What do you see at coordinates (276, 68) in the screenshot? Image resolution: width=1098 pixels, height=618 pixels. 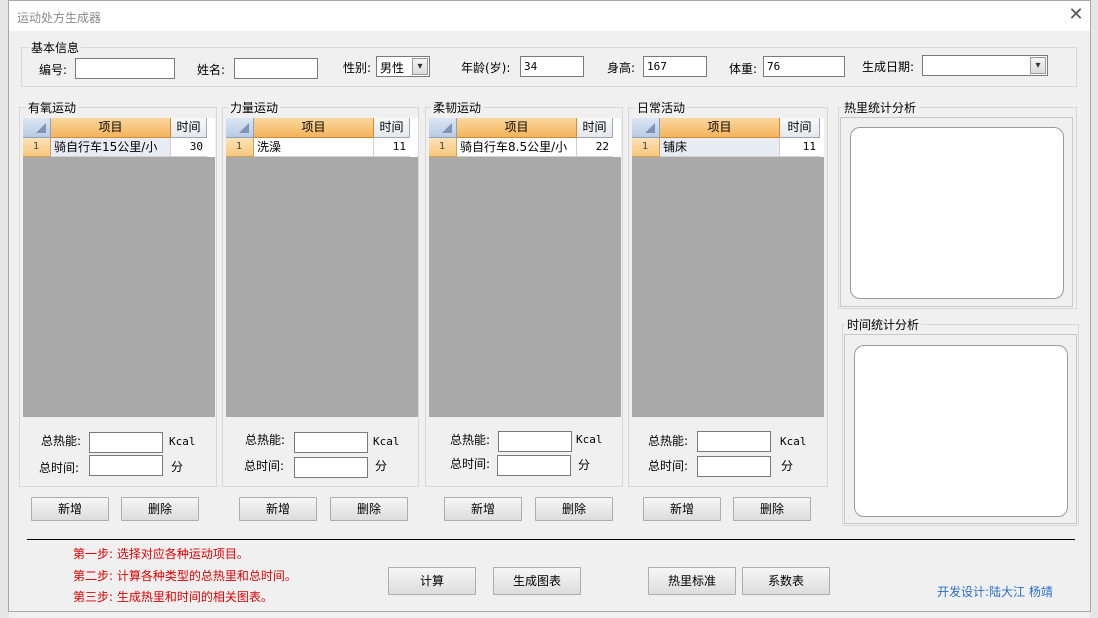 I see `name-field` at bounding box center [276, 68].